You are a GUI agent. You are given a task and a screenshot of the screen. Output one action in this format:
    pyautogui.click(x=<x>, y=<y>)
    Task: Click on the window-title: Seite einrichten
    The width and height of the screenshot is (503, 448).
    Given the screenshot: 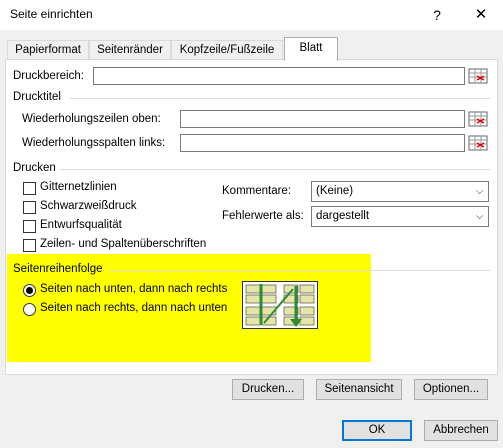 What is the action you would take?
    pyautogui.click(x=51, y=14)
    